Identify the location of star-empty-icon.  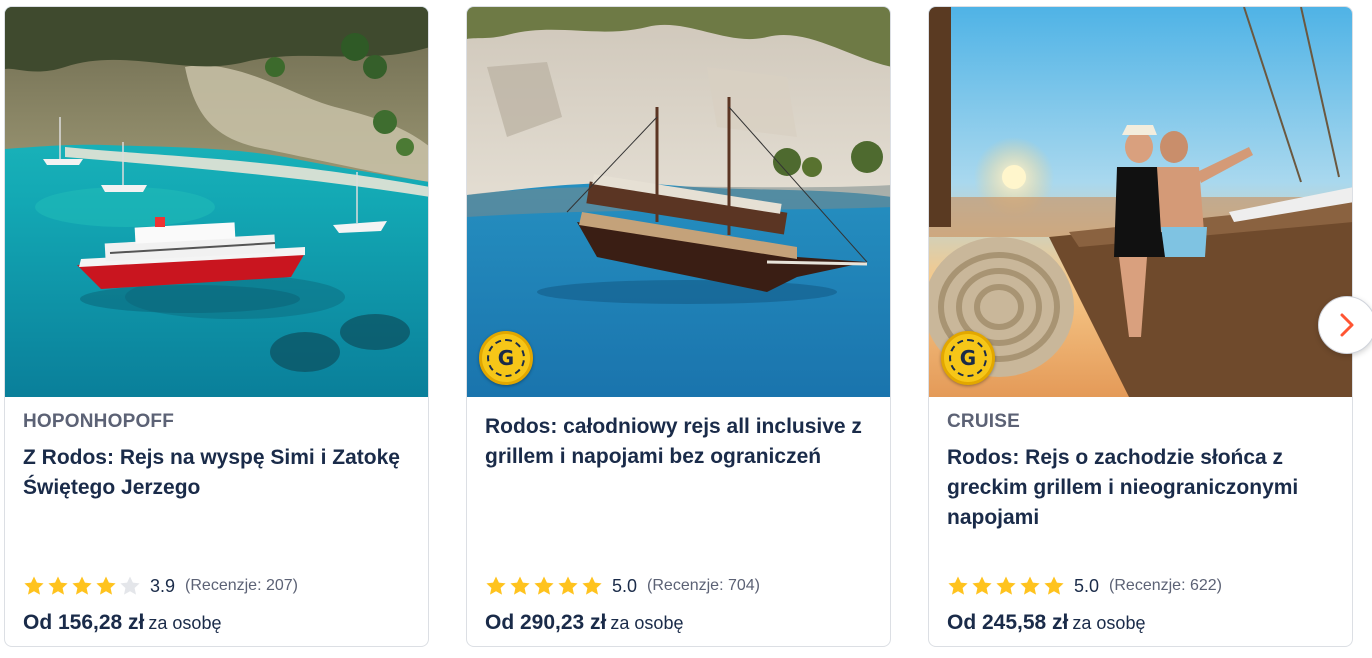
(130, 585).